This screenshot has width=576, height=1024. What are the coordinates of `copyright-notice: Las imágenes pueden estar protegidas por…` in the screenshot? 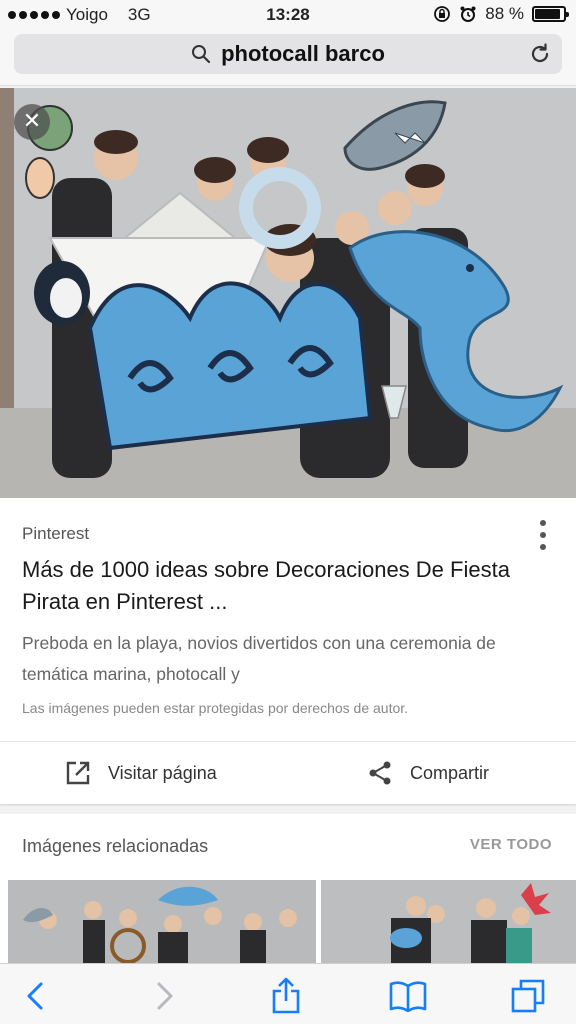 It's located at (215, 708).